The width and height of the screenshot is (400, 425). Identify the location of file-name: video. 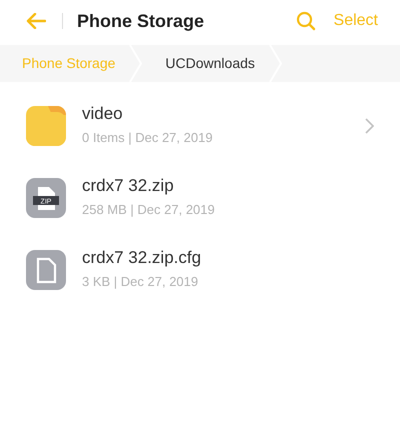
(103, 114).